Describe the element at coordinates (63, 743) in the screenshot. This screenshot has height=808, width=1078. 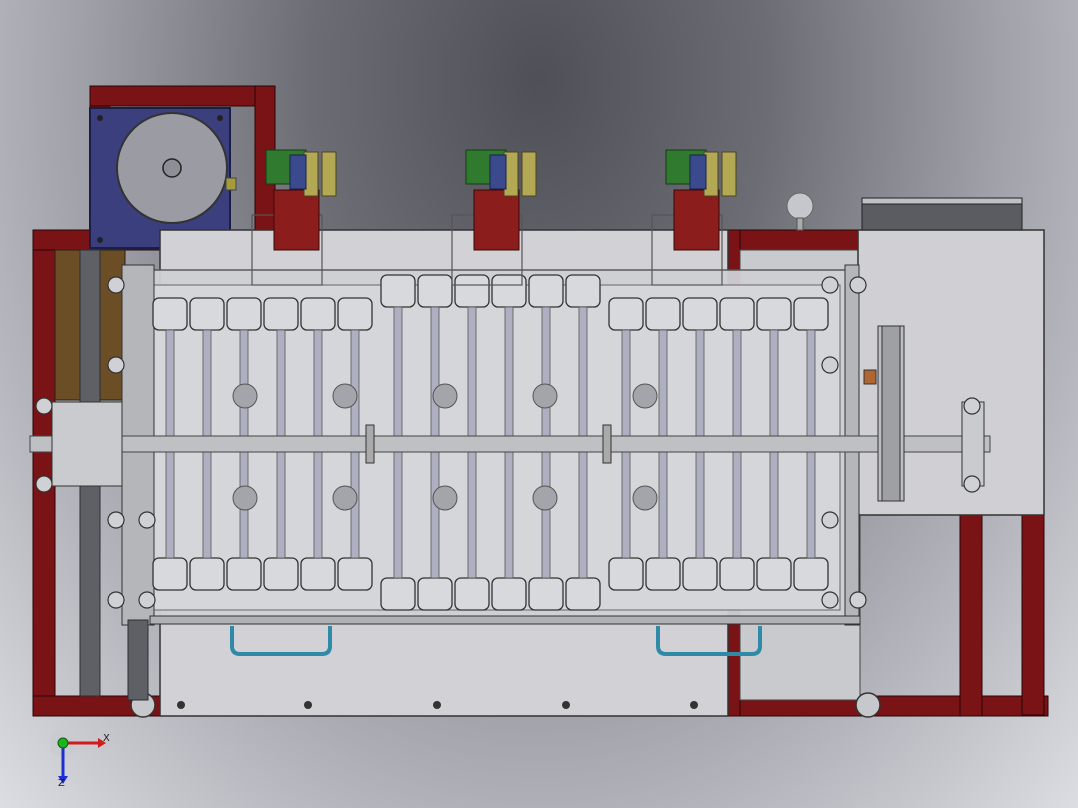
I see `y-axis-marker` at that location.